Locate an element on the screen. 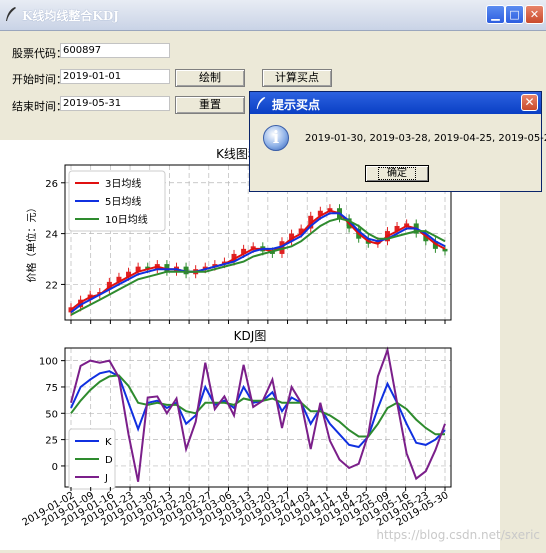 This screenshot has height=553, width=546. stock-code-input: 600897 is located at coordinates (115, 50).